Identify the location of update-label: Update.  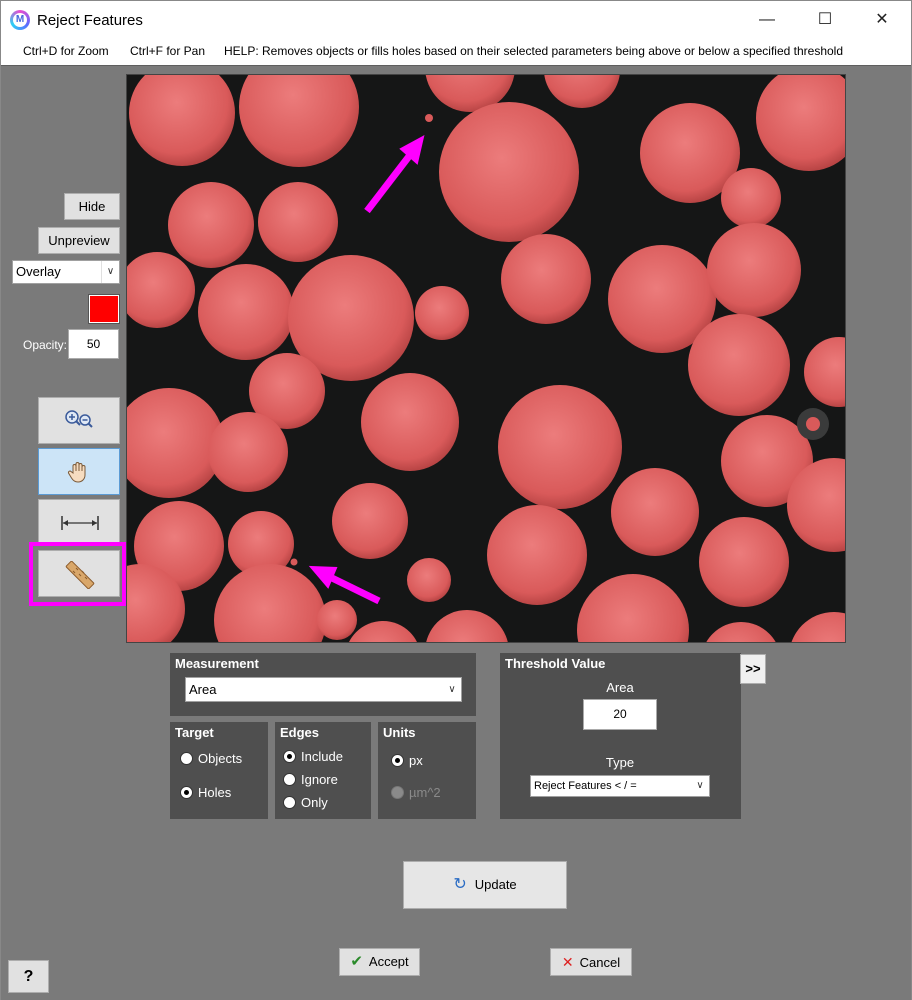
(495, 884).